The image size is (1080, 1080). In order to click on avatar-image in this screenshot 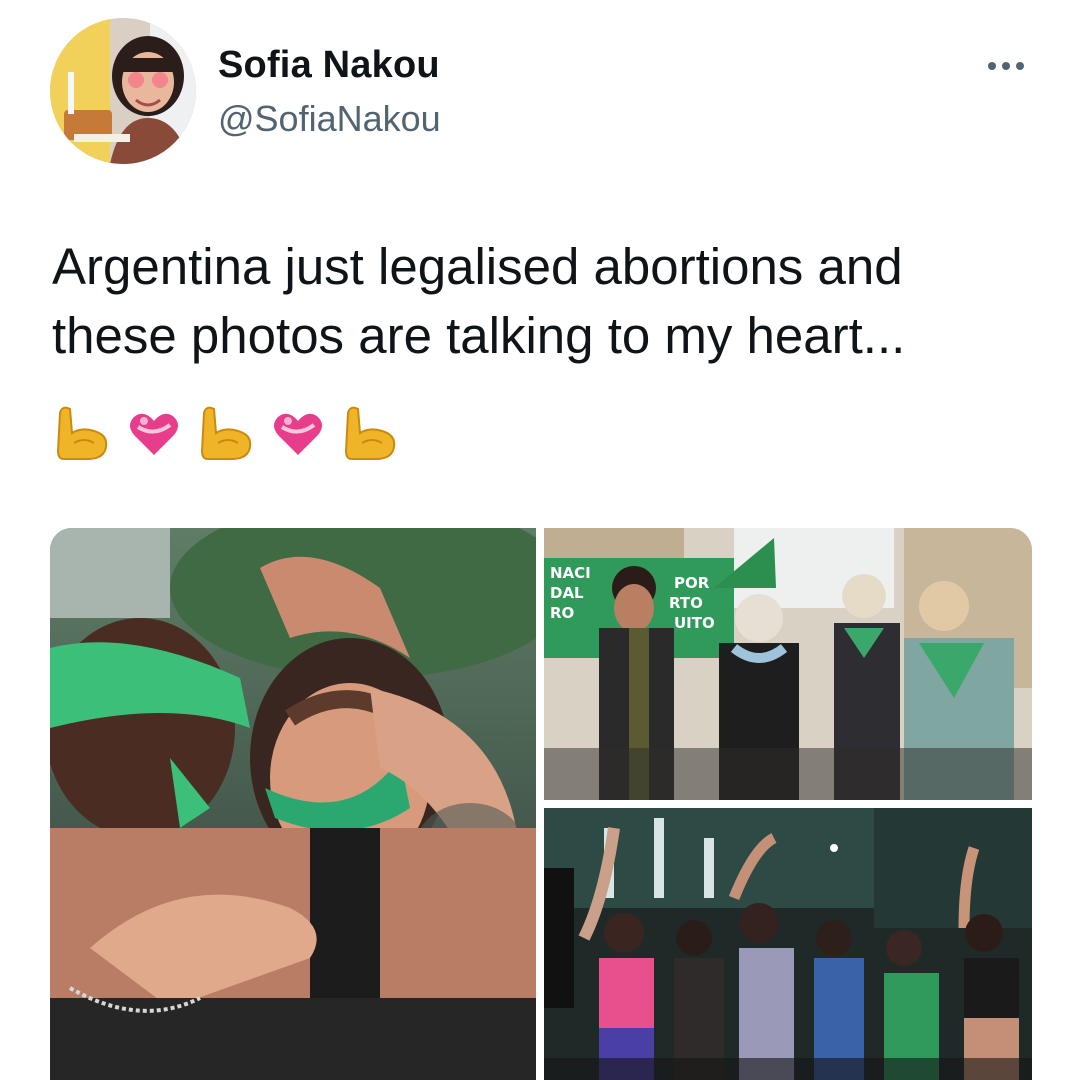, I will do `click(123, 91)`.